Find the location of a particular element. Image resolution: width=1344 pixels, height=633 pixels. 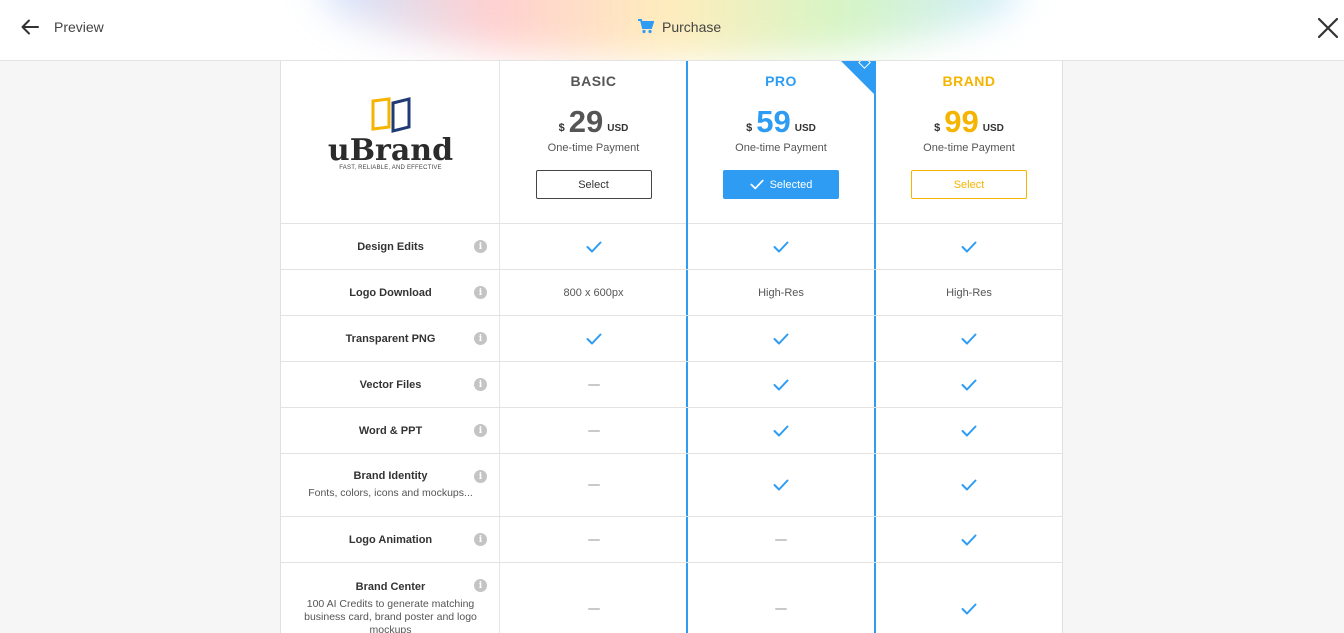

feature-row: Word & PPT i is located at coordinates (671, 431).